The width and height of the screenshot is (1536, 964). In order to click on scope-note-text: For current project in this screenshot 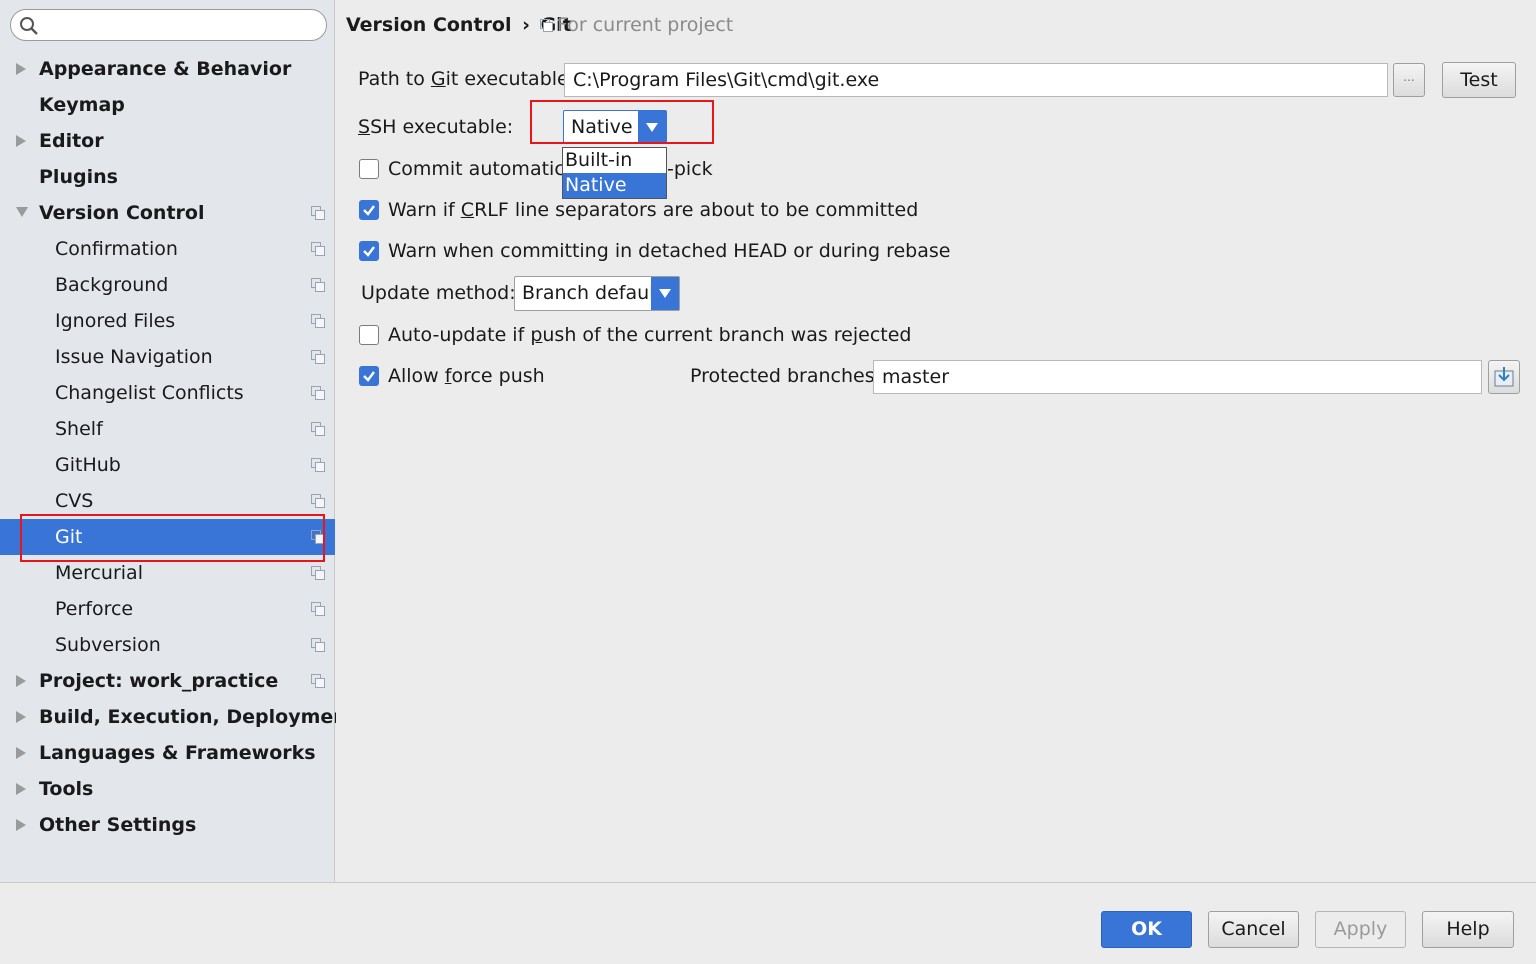, I will do `click(645, 25)`.